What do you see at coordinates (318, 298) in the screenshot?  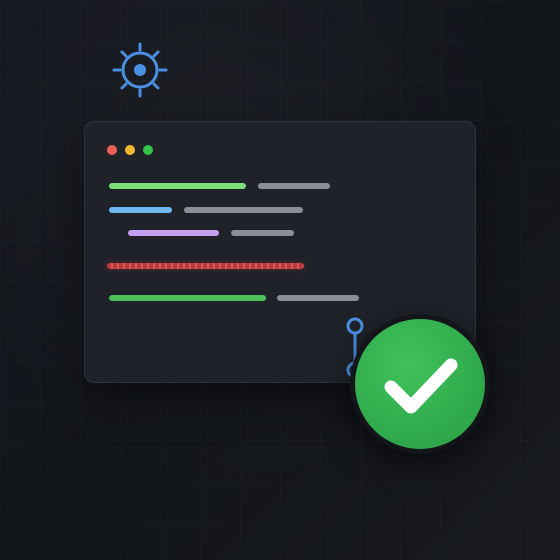 I see `code-line-4-text` at bounding box center [318, 298].